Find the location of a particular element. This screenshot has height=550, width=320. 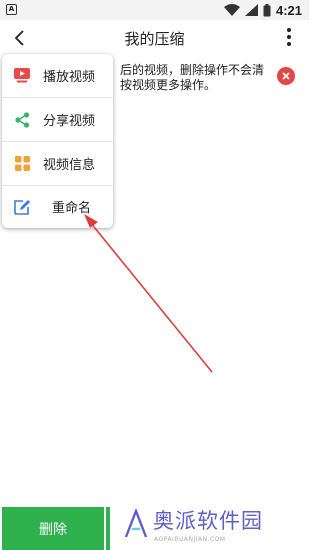

menu-item-video-info: 视频信息 is located at coordinates (57, 163).